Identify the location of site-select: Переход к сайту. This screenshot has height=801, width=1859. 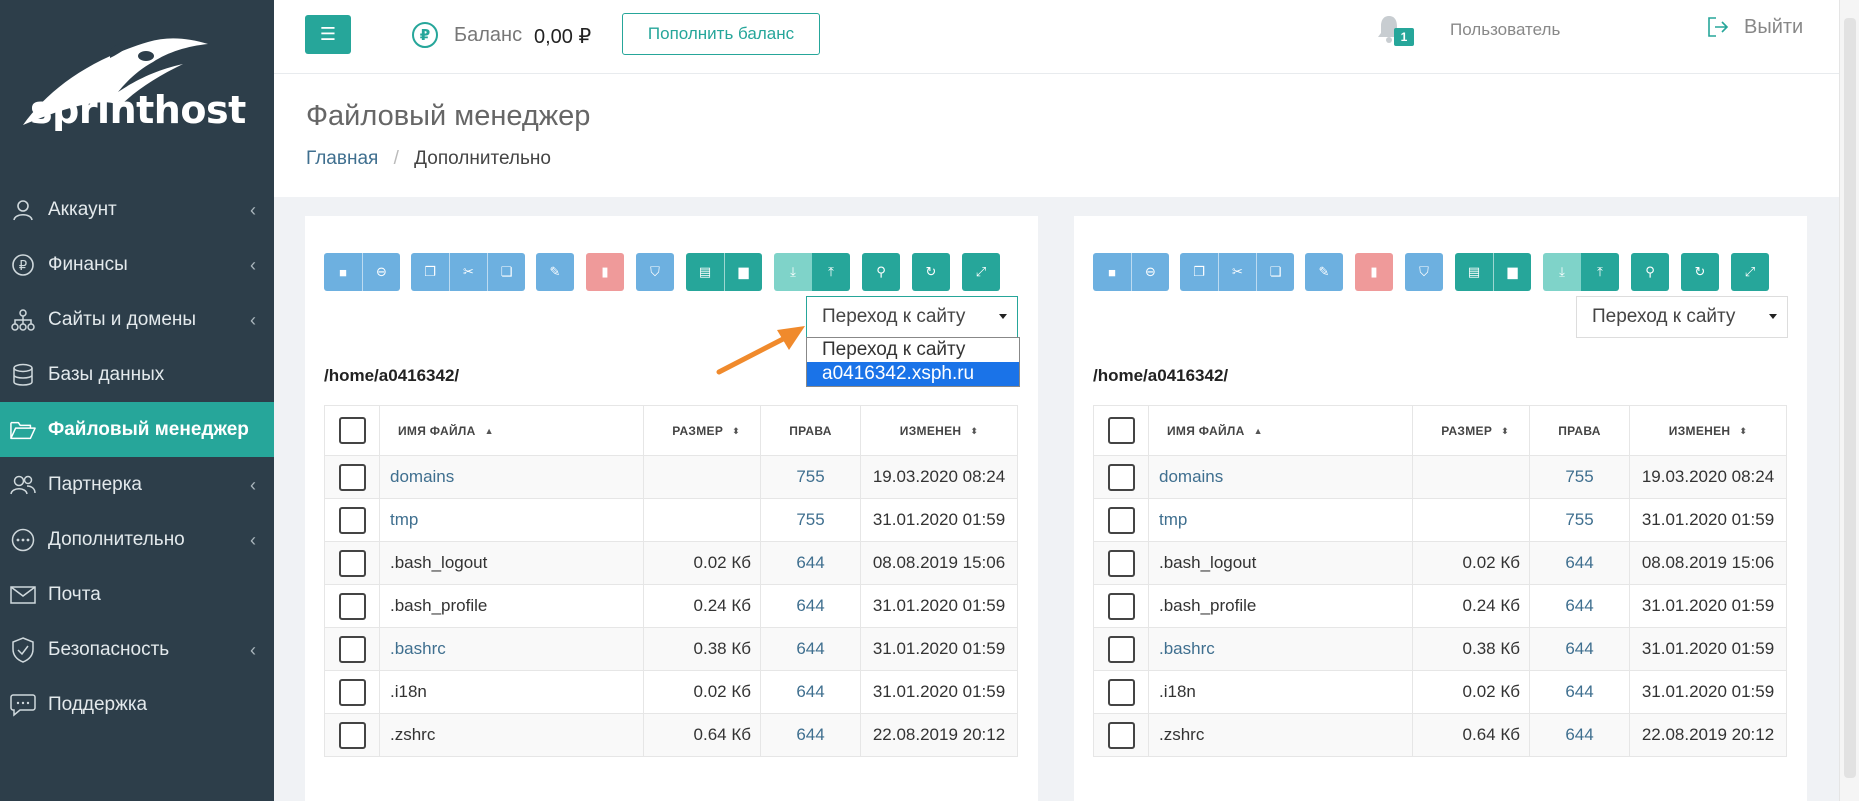
(1682, 317).